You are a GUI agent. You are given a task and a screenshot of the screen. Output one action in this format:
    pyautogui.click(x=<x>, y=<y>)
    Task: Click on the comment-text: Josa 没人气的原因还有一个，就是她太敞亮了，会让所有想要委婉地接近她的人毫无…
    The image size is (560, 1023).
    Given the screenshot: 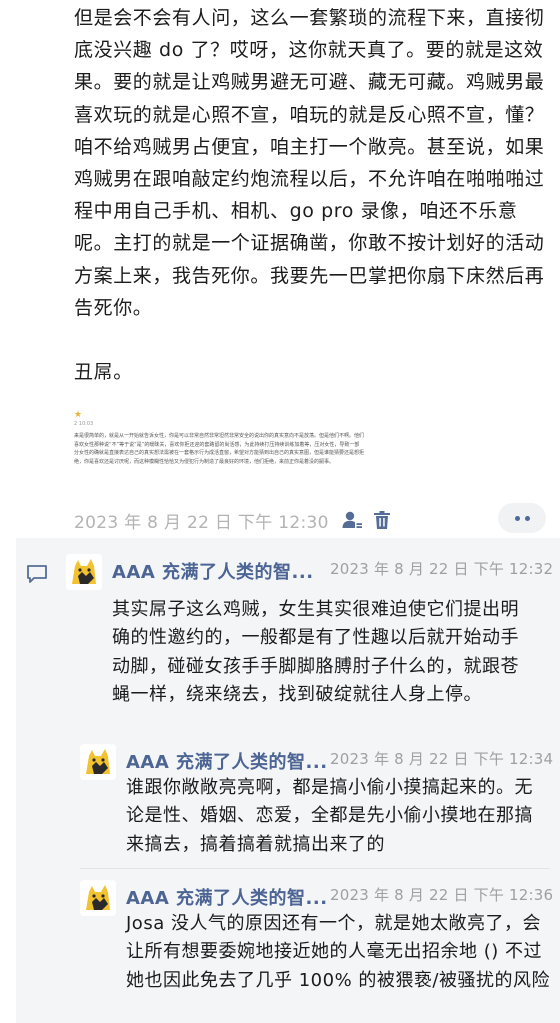 What is the action you would take?
    pyautogui.click(x=338, y=952)
    